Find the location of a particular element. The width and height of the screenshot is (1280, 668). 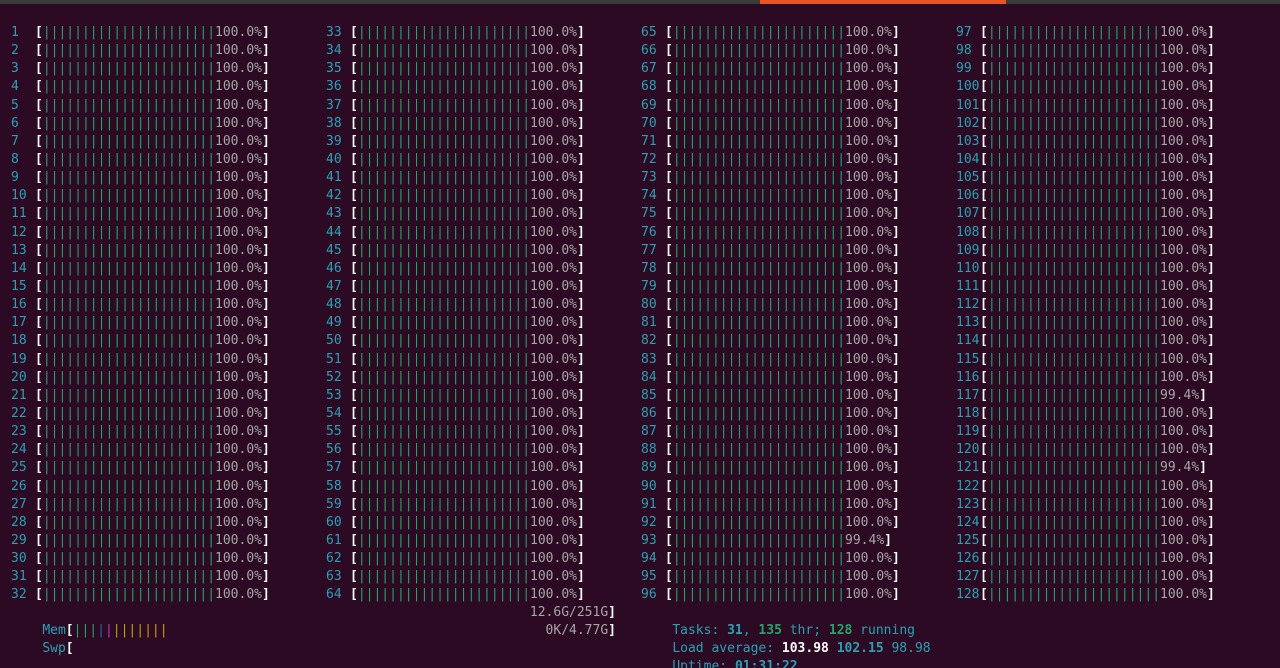

cpu-meter-row: 128[||||||||||||||||||||||100.0%] is located at coordinates (1106, 595).